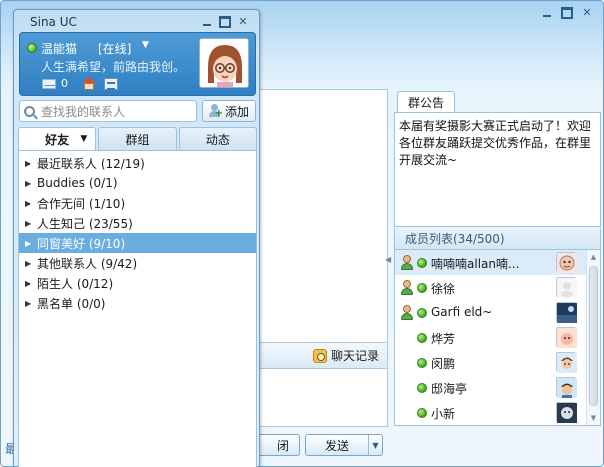 The height and width of the screenshot is (467, 604). What do you see at coordinates (236, 111) in the screenshot?
I see `add-button-label: 添加` at bounding box center [236, 111].